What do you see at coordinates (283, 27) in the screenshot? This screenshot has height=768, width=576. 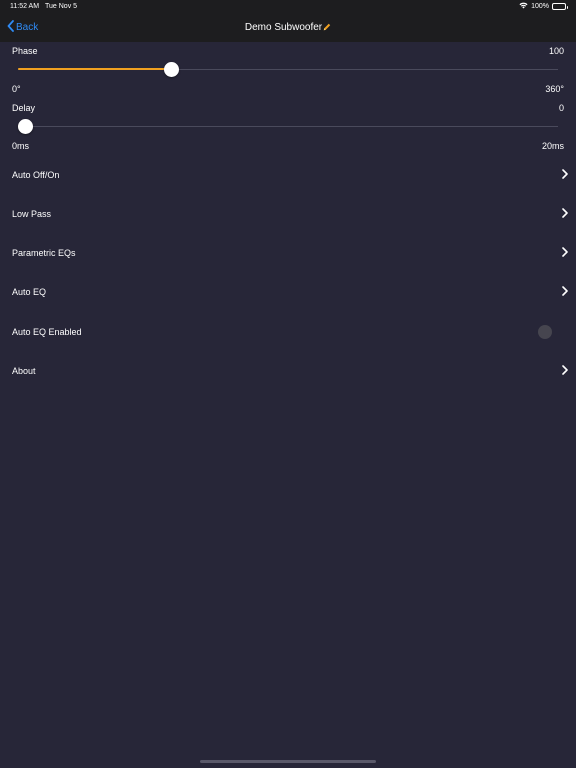 I see `page-title-text: Demo Subwoofer` at bounding box center [283, 27].